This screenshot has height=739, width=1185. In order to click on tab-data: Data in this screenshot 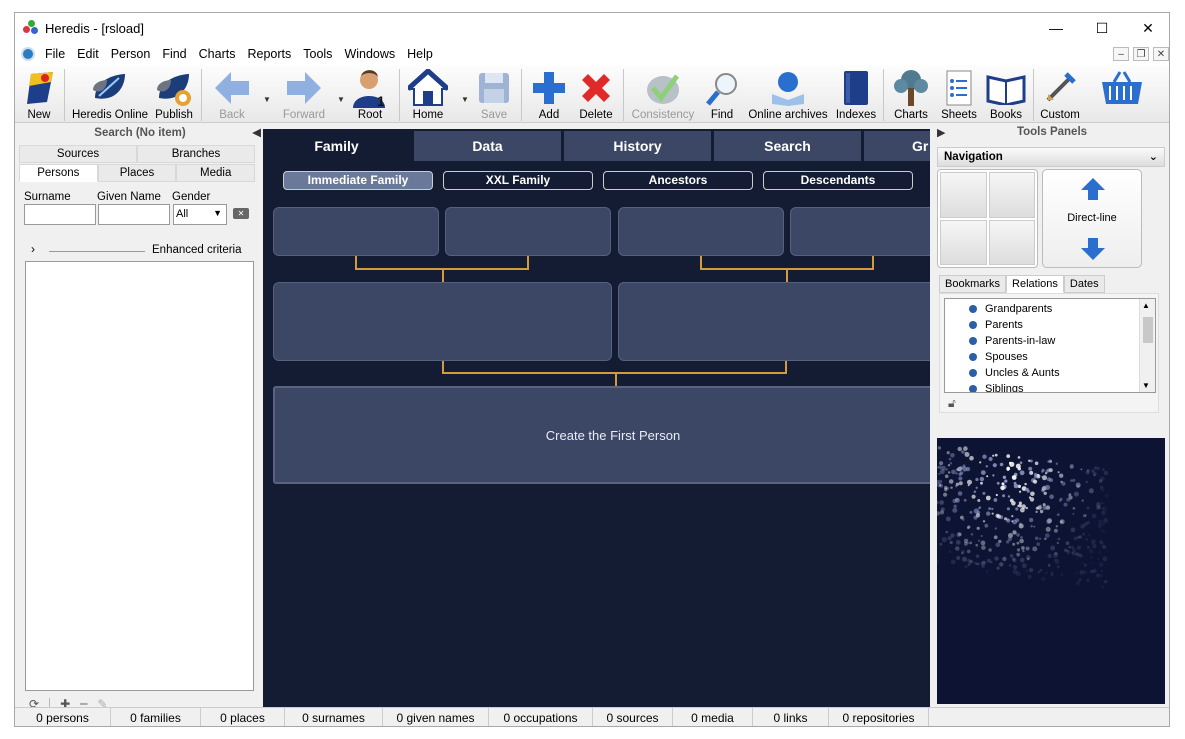, I will do `click(487, 146)`.